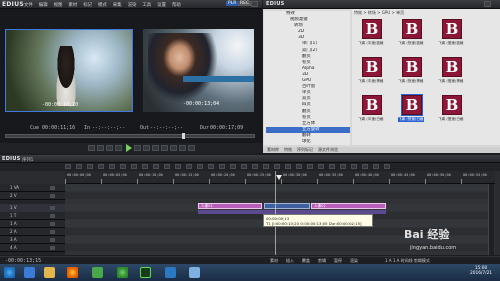  I want to click on transition-clip, so click(287, 206).